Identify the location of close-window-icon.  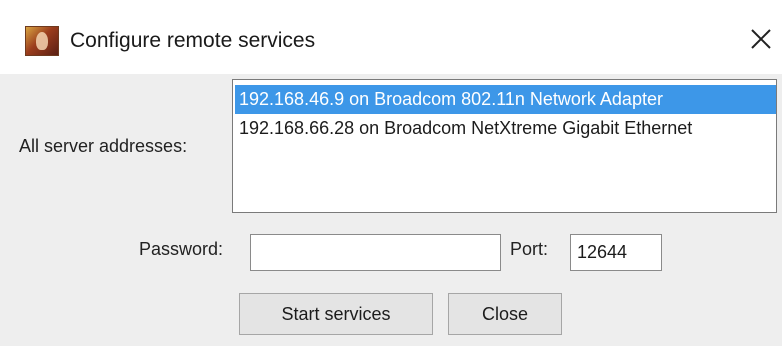
(761, 39).